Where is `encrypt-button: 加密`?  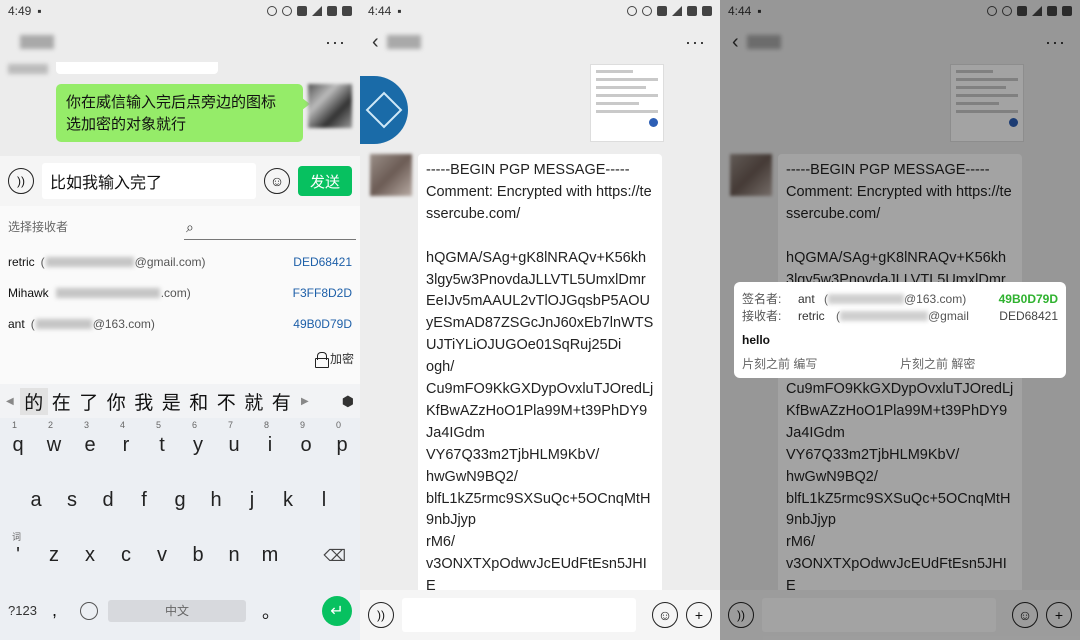
encrypt-button: 加密 is located at coordinates (334, 359).